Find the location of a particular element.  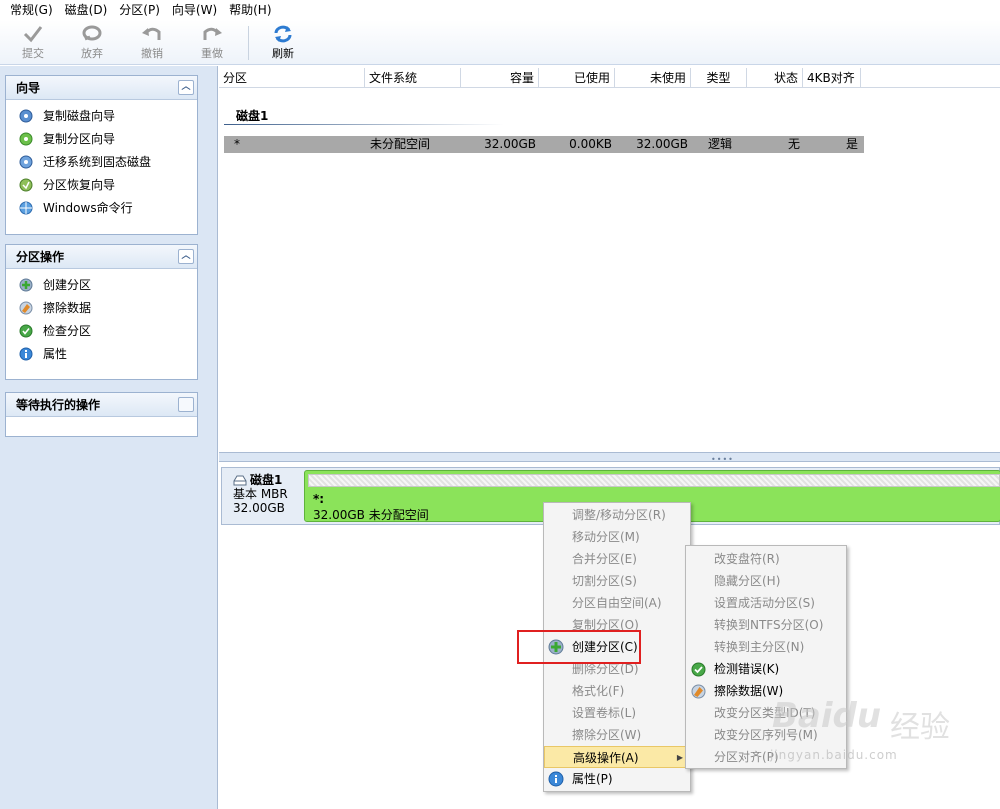

redo-button: 重做 is located at coordinates (212, 43).